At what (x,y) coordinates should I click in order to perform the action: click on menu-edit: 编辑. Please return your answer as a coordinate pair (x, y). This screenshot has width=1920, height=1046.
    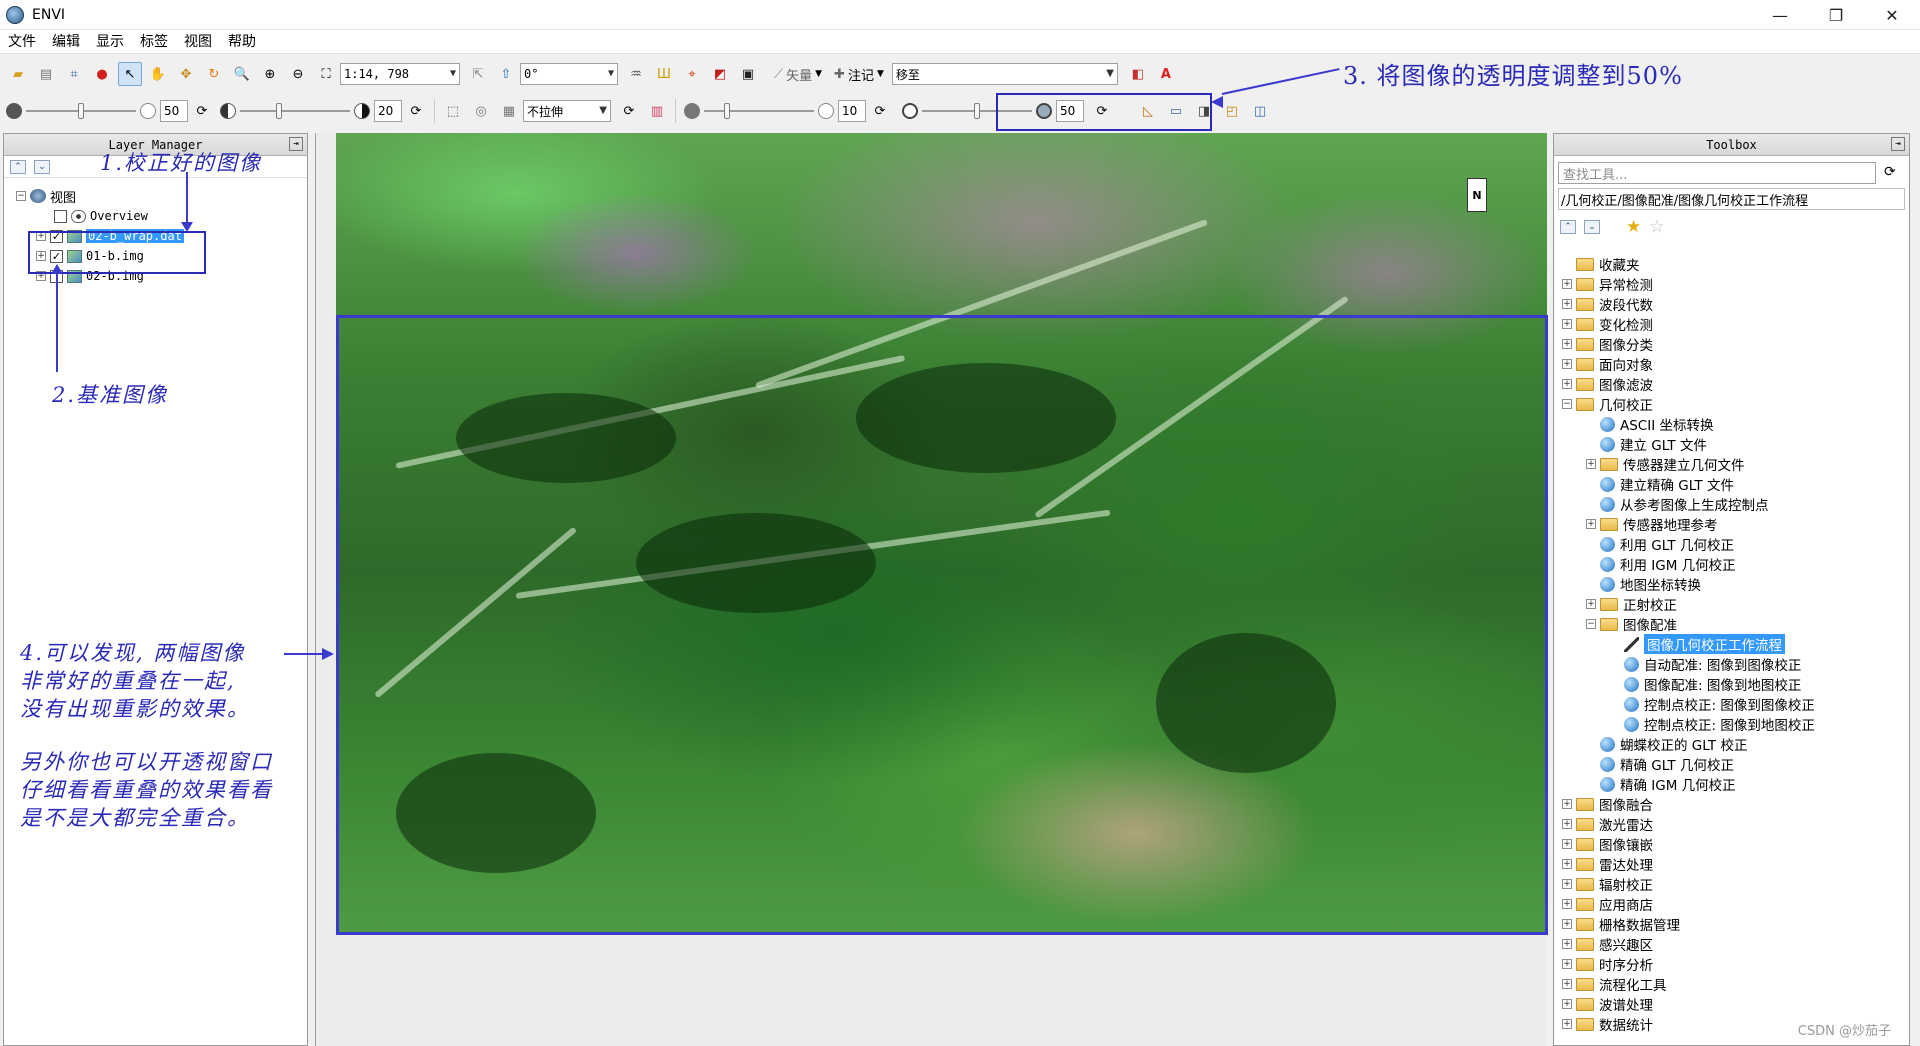
    Looking at the image, I should click on (66, 42).